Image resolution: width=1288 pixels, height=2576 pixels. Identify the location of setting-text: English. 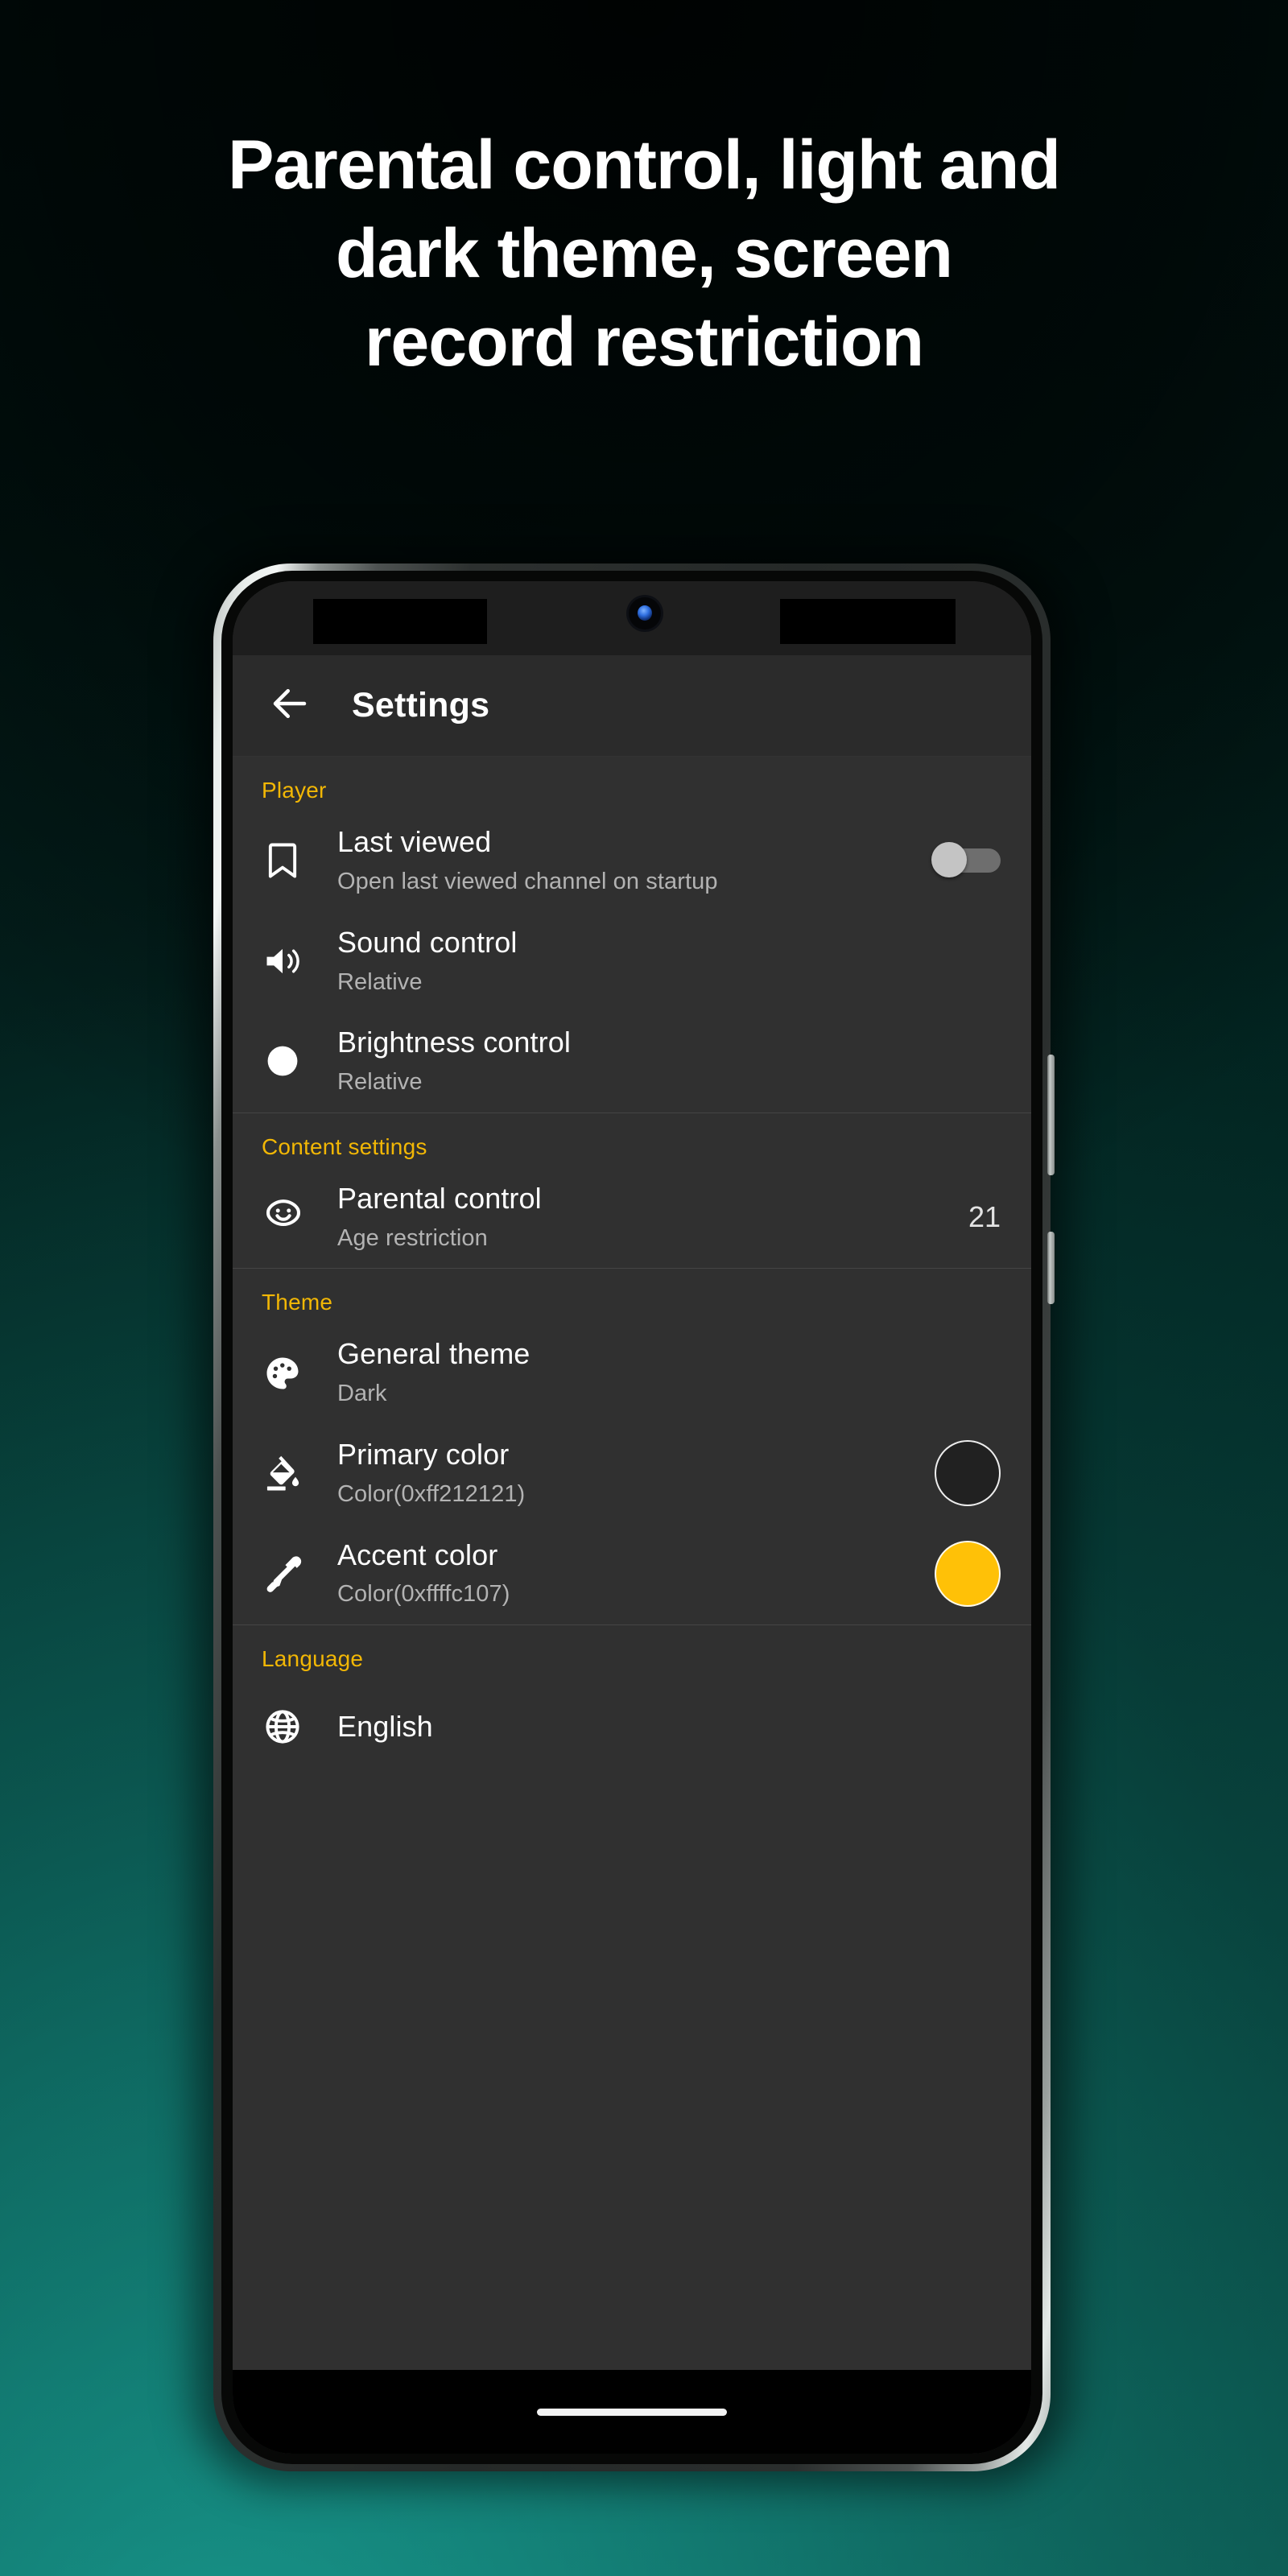
(654, 1726).